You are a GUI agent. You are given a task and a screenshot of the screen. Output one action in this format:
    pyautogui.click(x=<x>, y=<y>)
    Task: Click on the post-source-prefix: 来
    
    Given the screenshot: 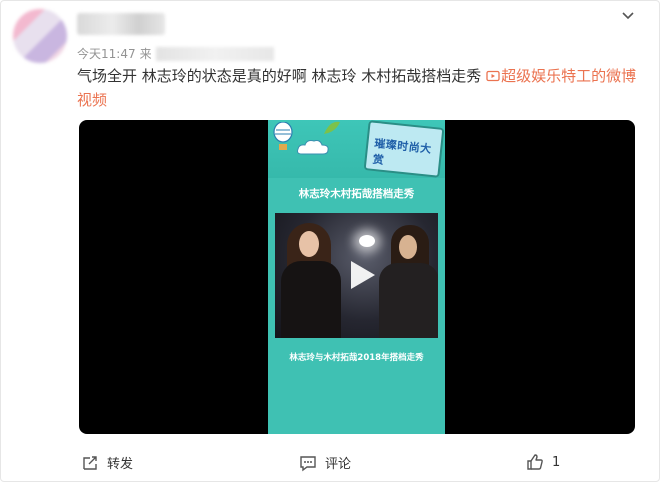 What is the action you would take?
    pyautogui.click(x=145, y=54)
    